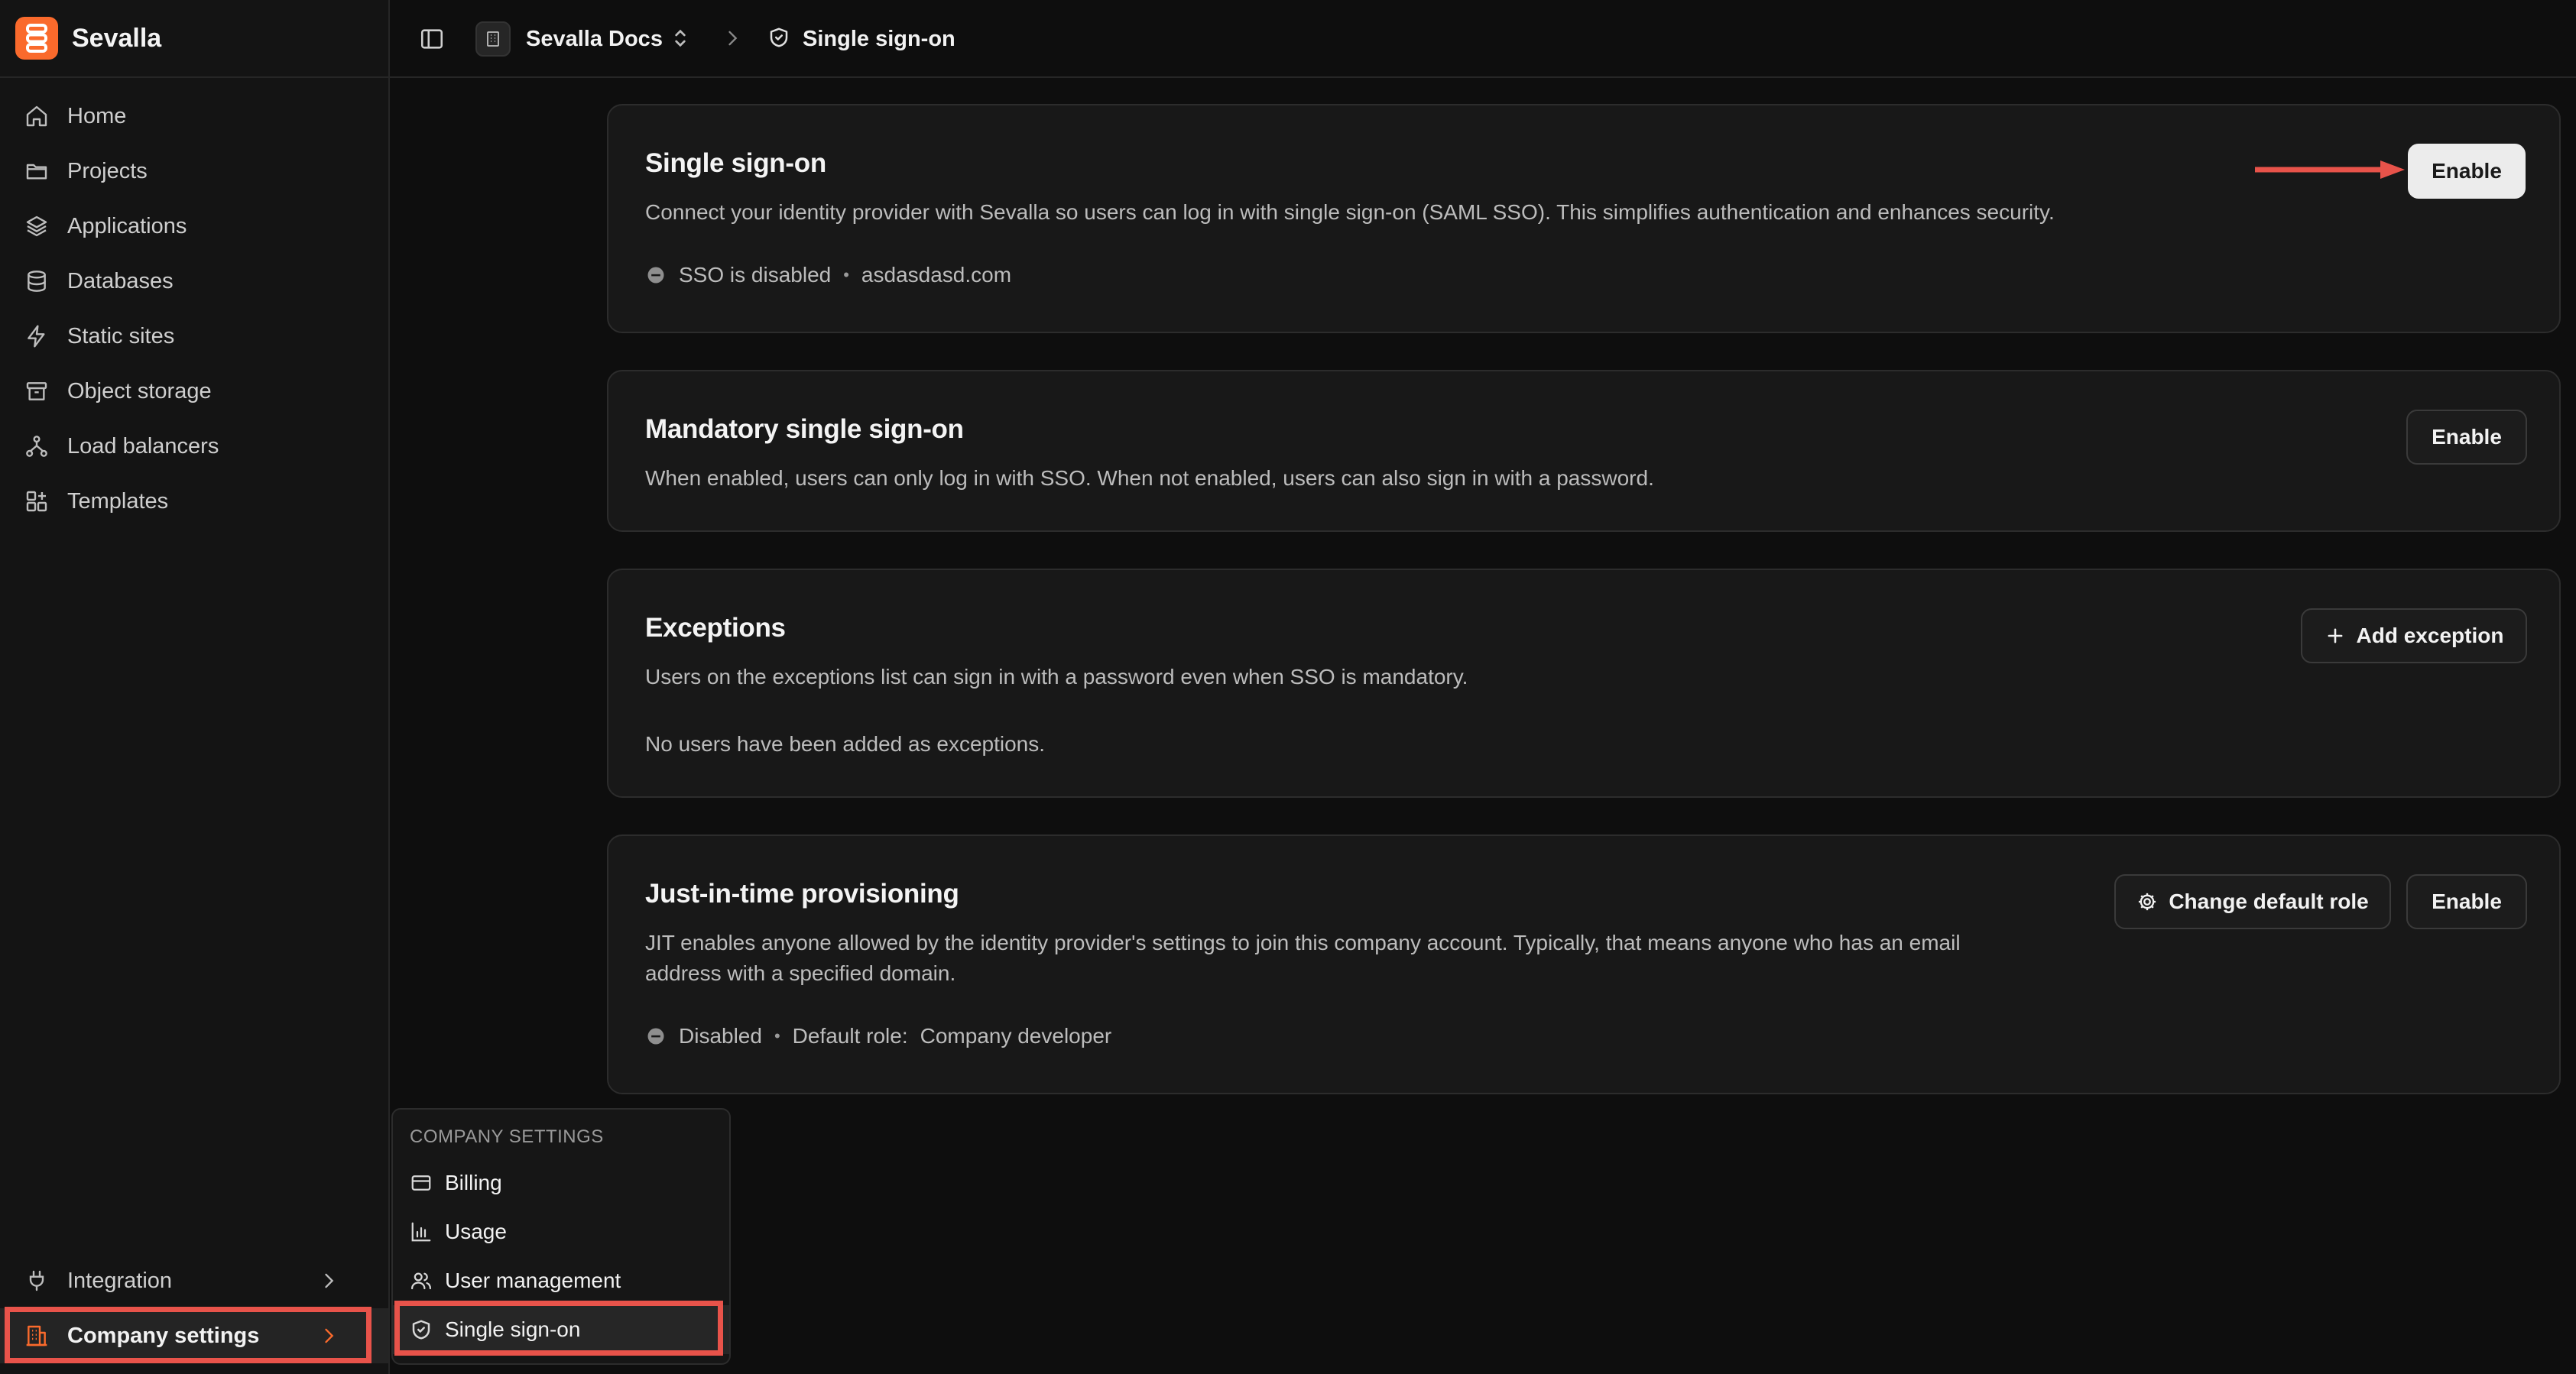 This screenshot has width=2576, height=1374. I want to click on sidebar-item-label: Company settings, so click(163, 1335).